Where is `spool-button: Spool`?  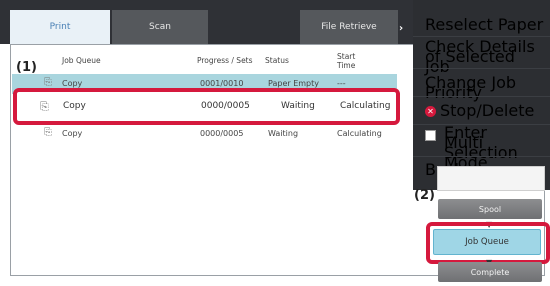
spool-button: Spool is located at coordinates (490, 209).